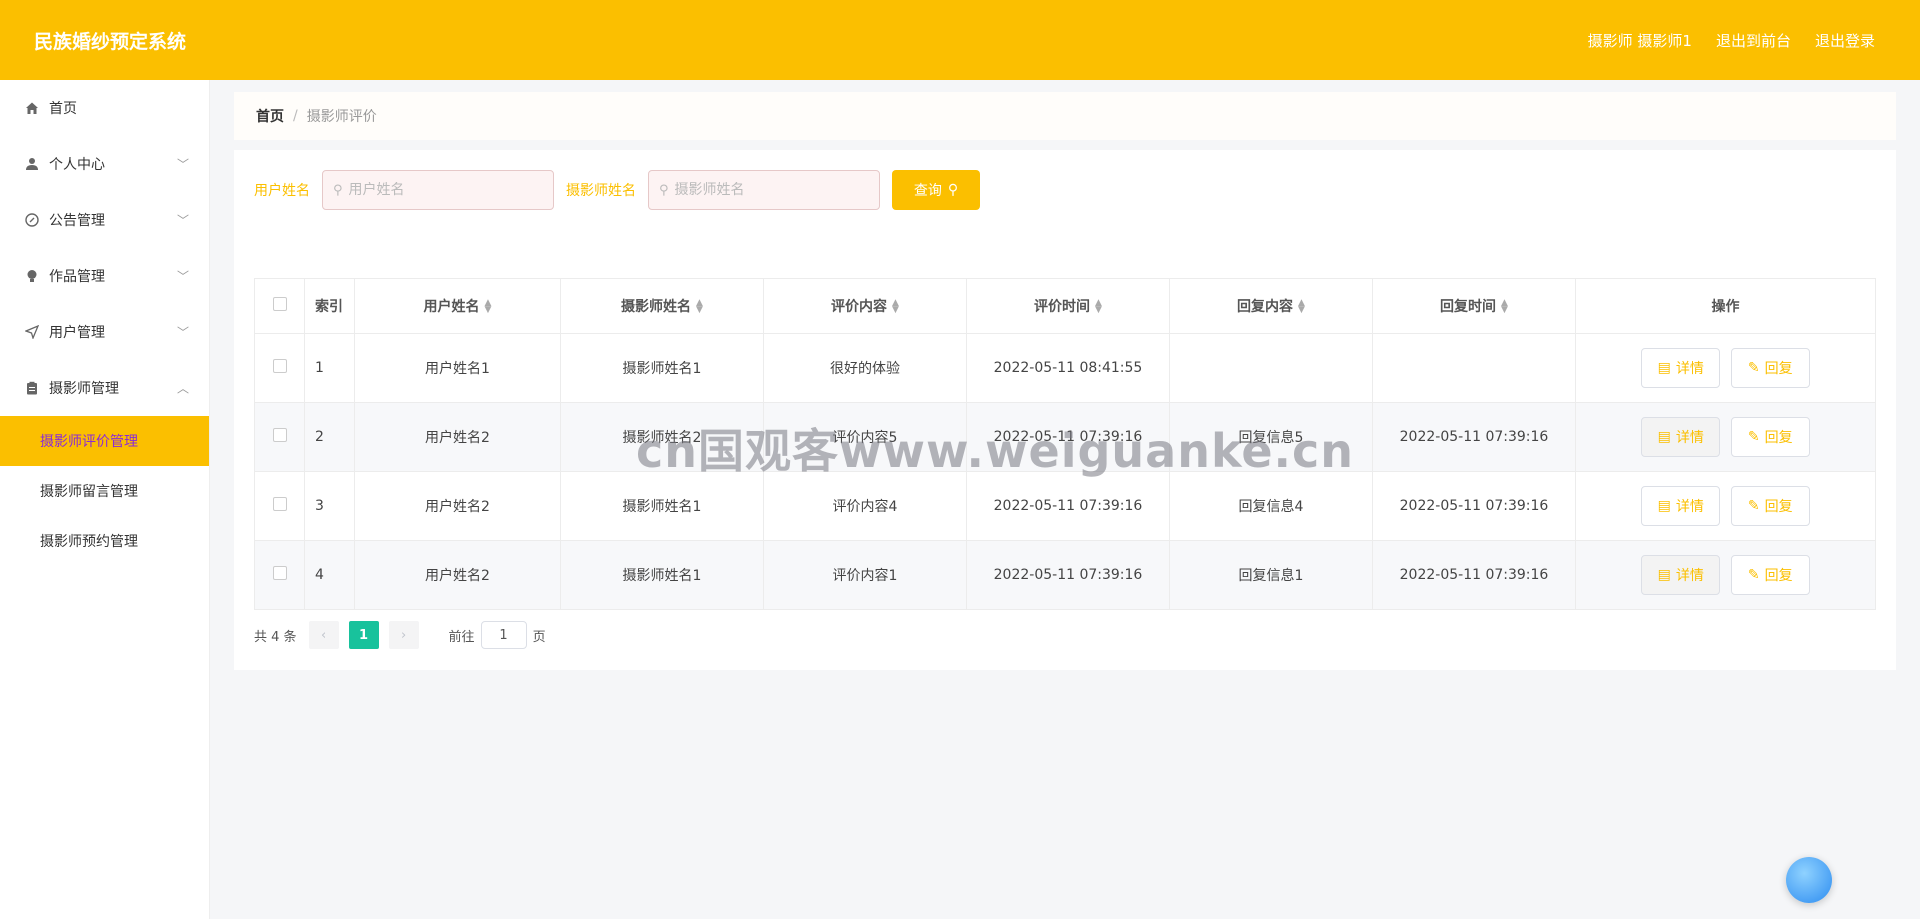 The image size is (1920, 919). I want to click on submenu-item-photographer-booking: 摄影师预约管理, so click(104, 541).